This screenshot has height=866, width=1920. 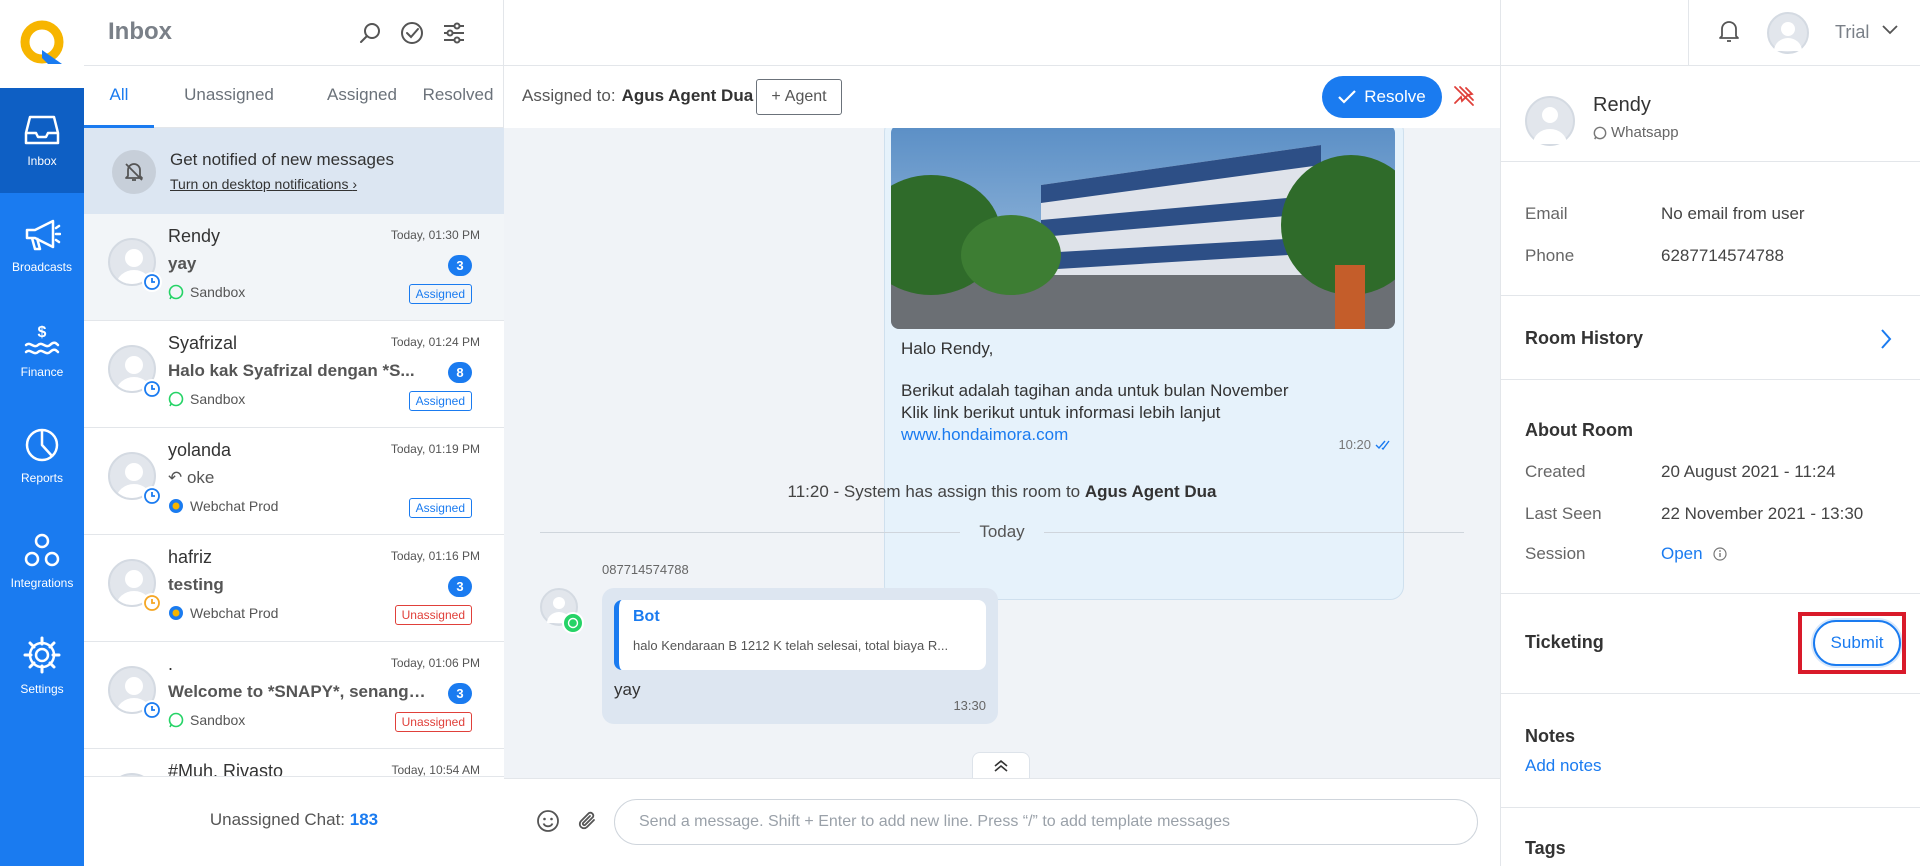 I want to click on tab-all: All, so click(x=119, y=97).